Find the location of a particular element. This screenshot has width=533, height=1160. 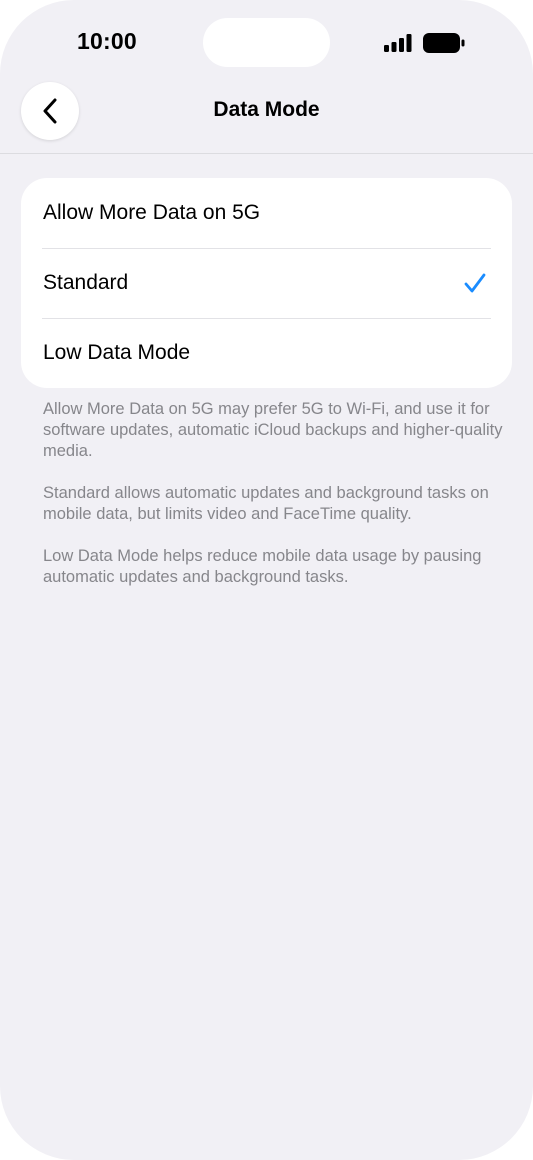

option-allow-more-data-5g: Allow More Data on 5G is located at coordinates (266, 213).